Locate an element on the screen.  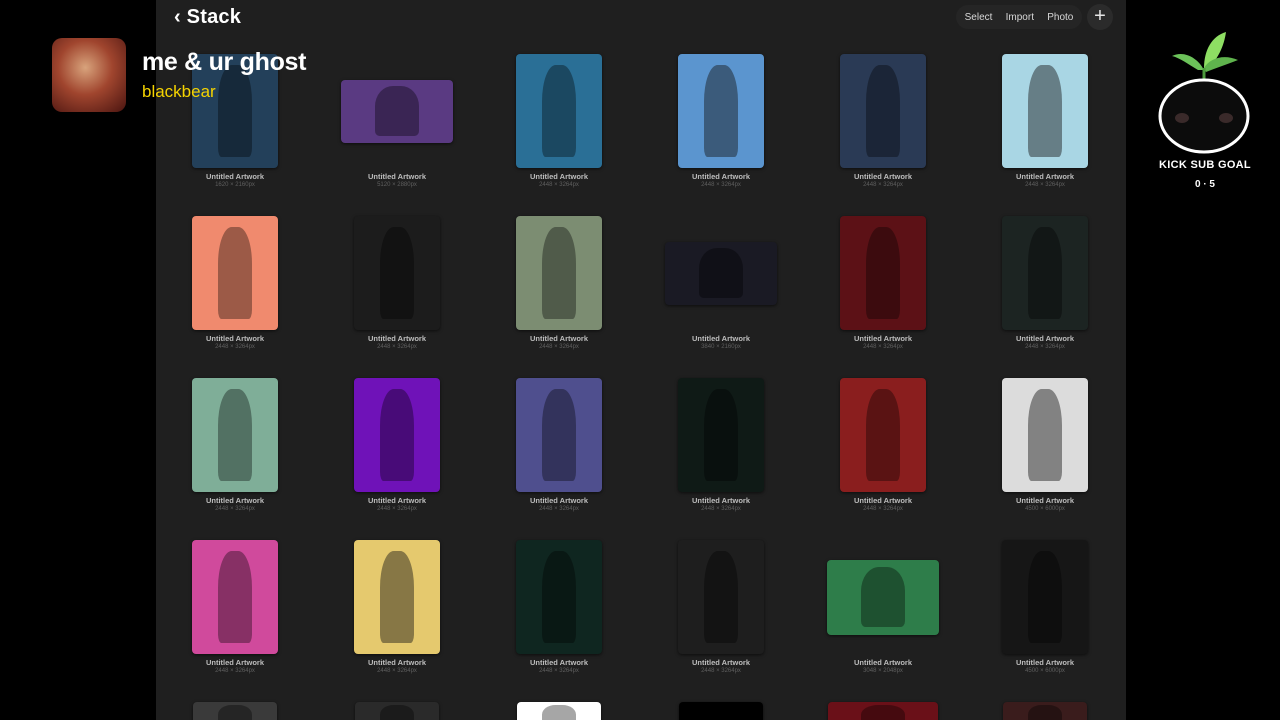
album-cover is located at coordinates (89, 75).